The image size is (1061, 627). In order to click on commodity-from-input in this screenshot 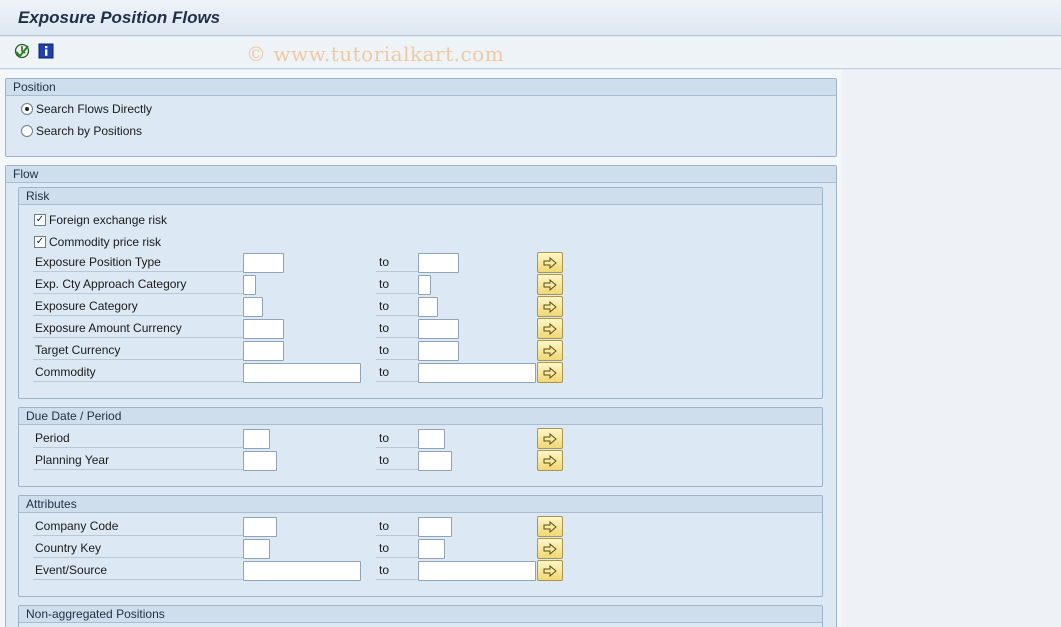, I will do `click(302, 373)`.